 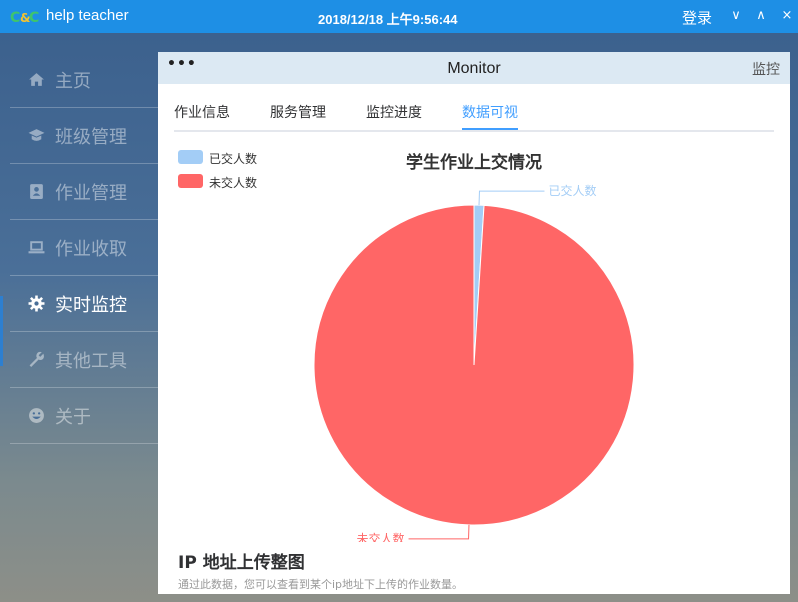 I want to click on app-name: help teacher, so click(x=87, y=15).